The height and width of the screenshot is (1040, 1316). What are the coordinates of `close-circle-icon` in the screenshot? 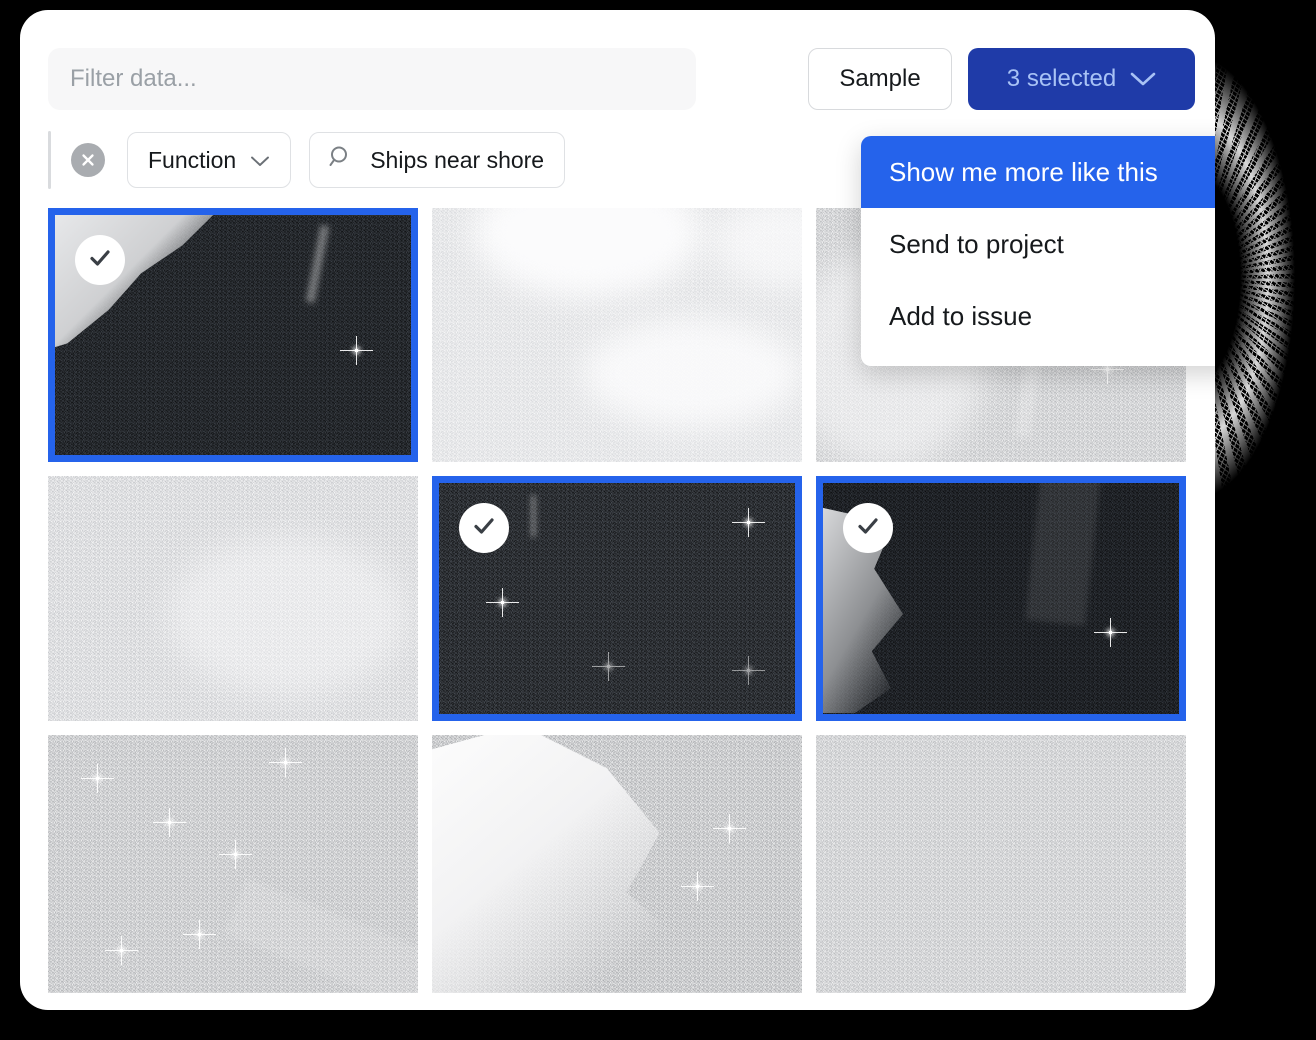 It's located at (88, 160).